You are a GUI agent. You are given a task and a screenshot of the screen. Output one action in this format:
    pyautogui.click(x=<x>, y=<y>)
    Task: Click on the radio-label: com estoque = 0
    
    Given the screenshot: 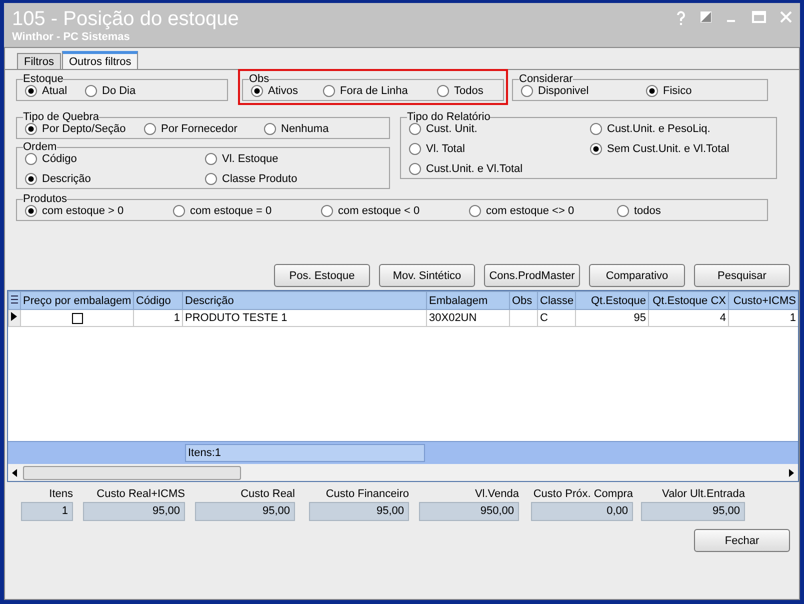 What is the action you would take?
    pyautogui.click(x=231, y=211)
    